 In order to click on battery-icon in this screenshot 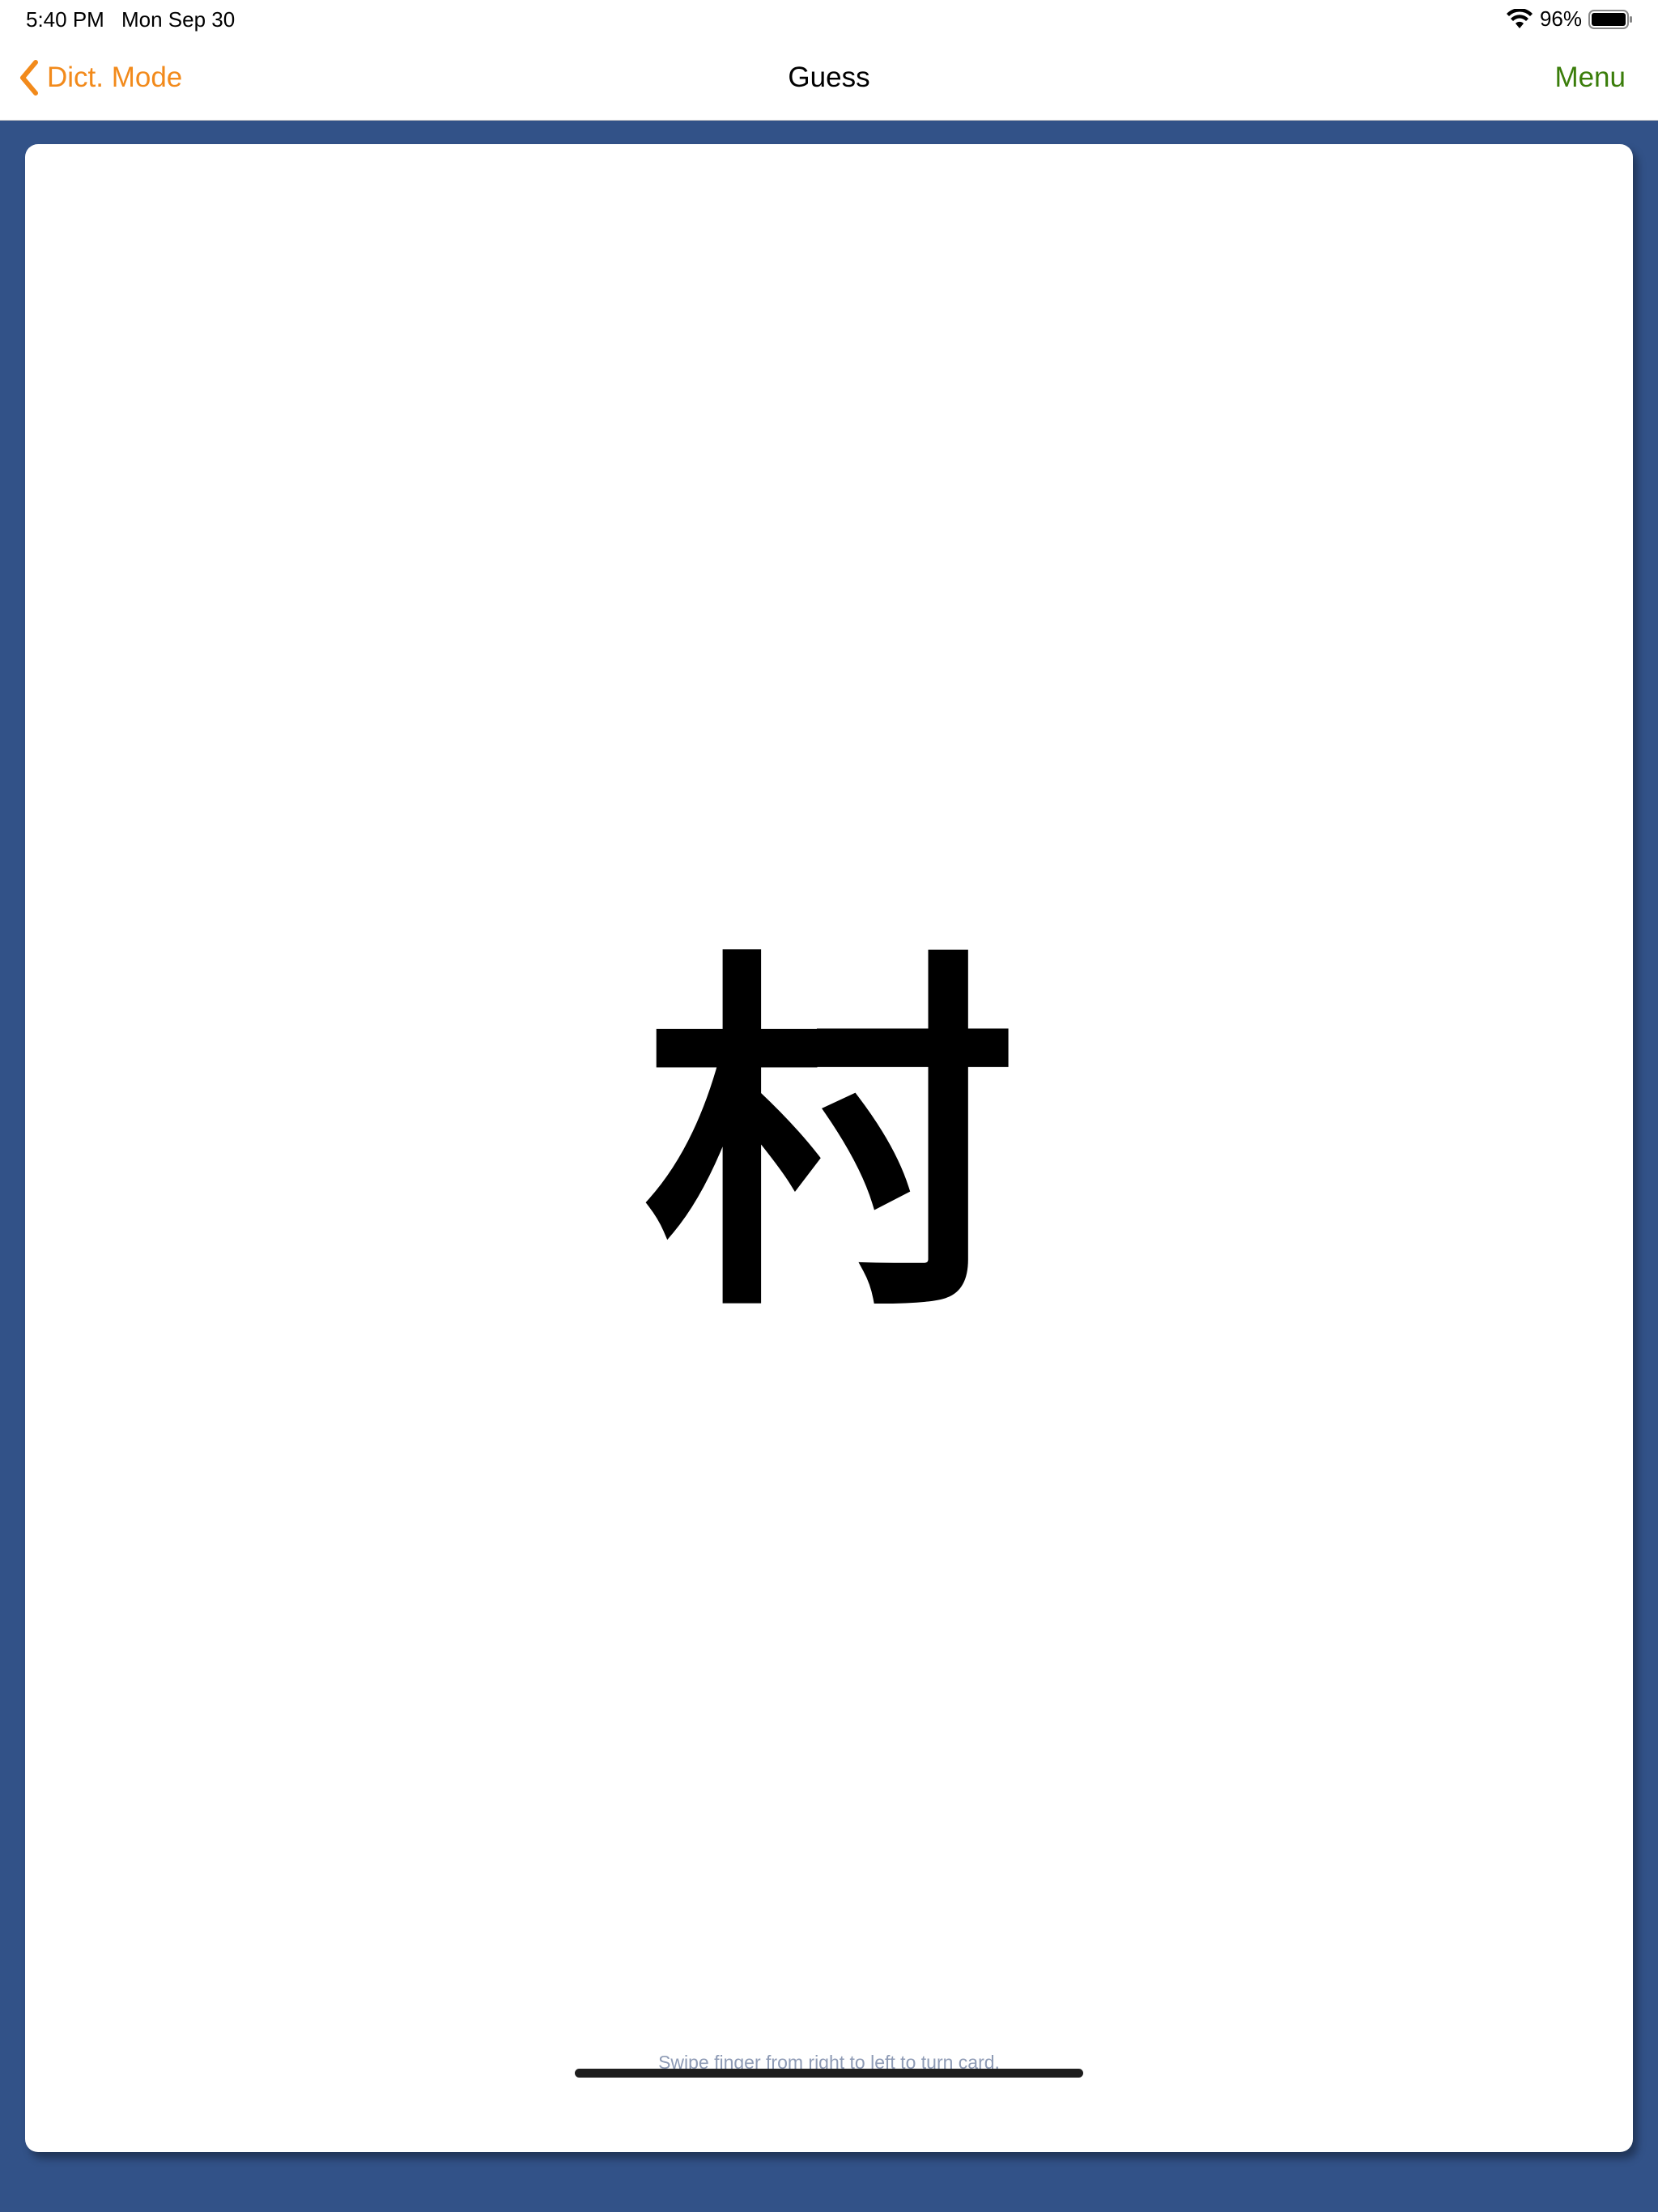, I will do `click(1610, 19)`.